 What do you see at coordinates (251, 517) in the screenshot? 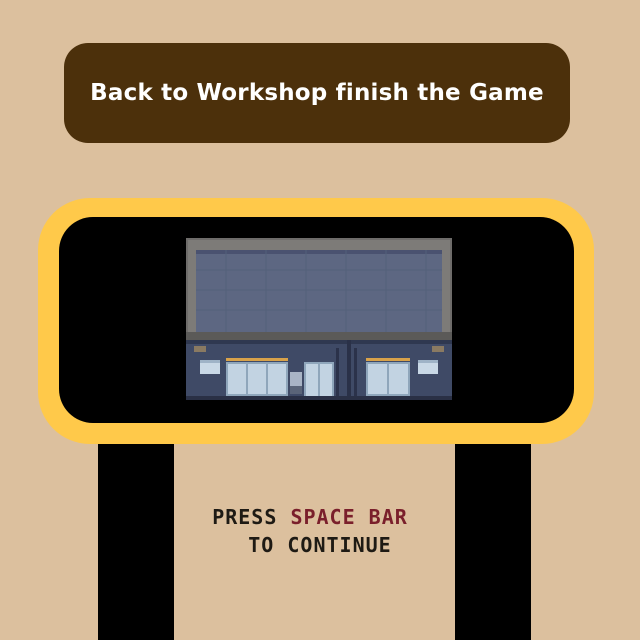
I see `prompt-press-text: PRESS` at bounding box center [251, 517].